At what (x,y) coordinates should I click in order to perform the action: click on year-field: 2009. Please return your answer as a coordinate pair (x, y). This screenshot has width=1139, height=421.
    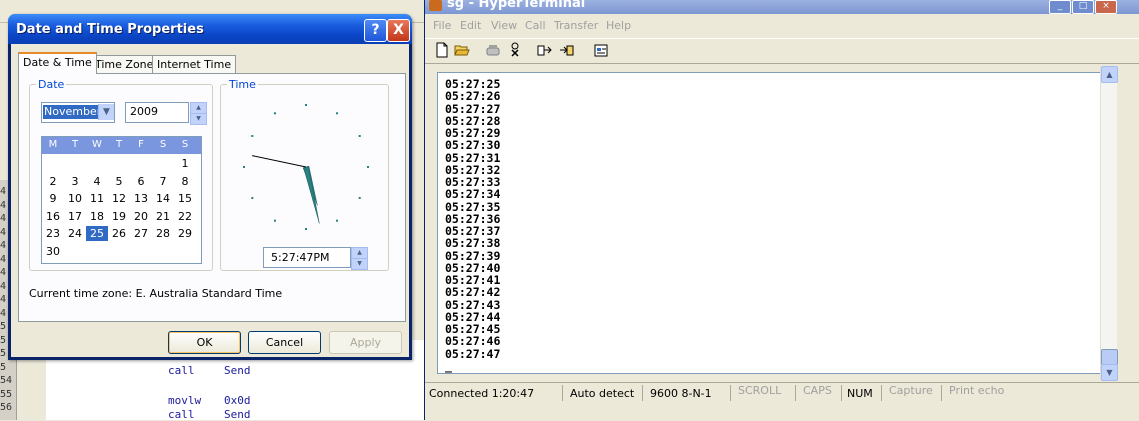
    Looking at the image, I should click on (157, 112).